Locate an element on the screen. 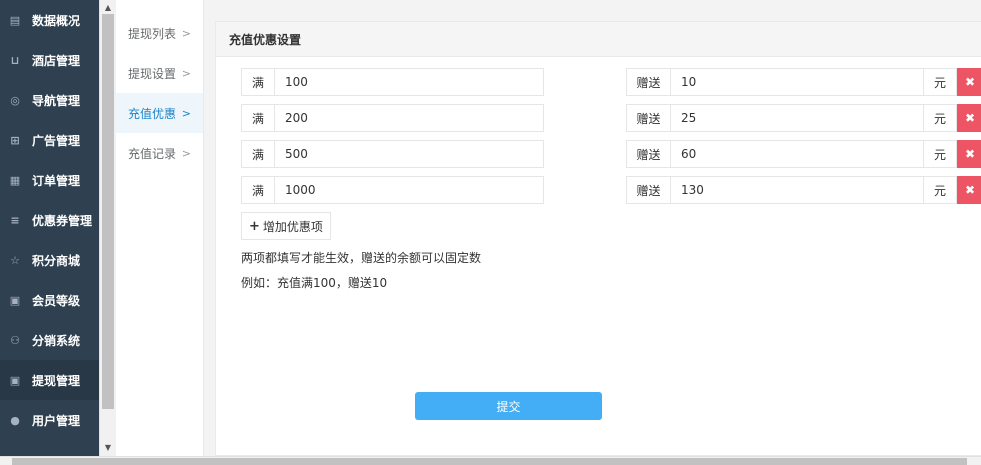 The width and height of the screenshot is (981, 465). full-amount-group: 满 200 is located at coordinates (392, 118).